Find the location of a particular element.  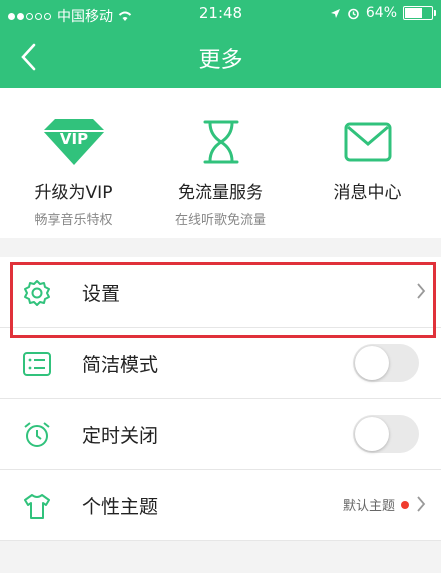

feature-sublabel: 在线听歌免流量 is located at coordinates (220, 220).